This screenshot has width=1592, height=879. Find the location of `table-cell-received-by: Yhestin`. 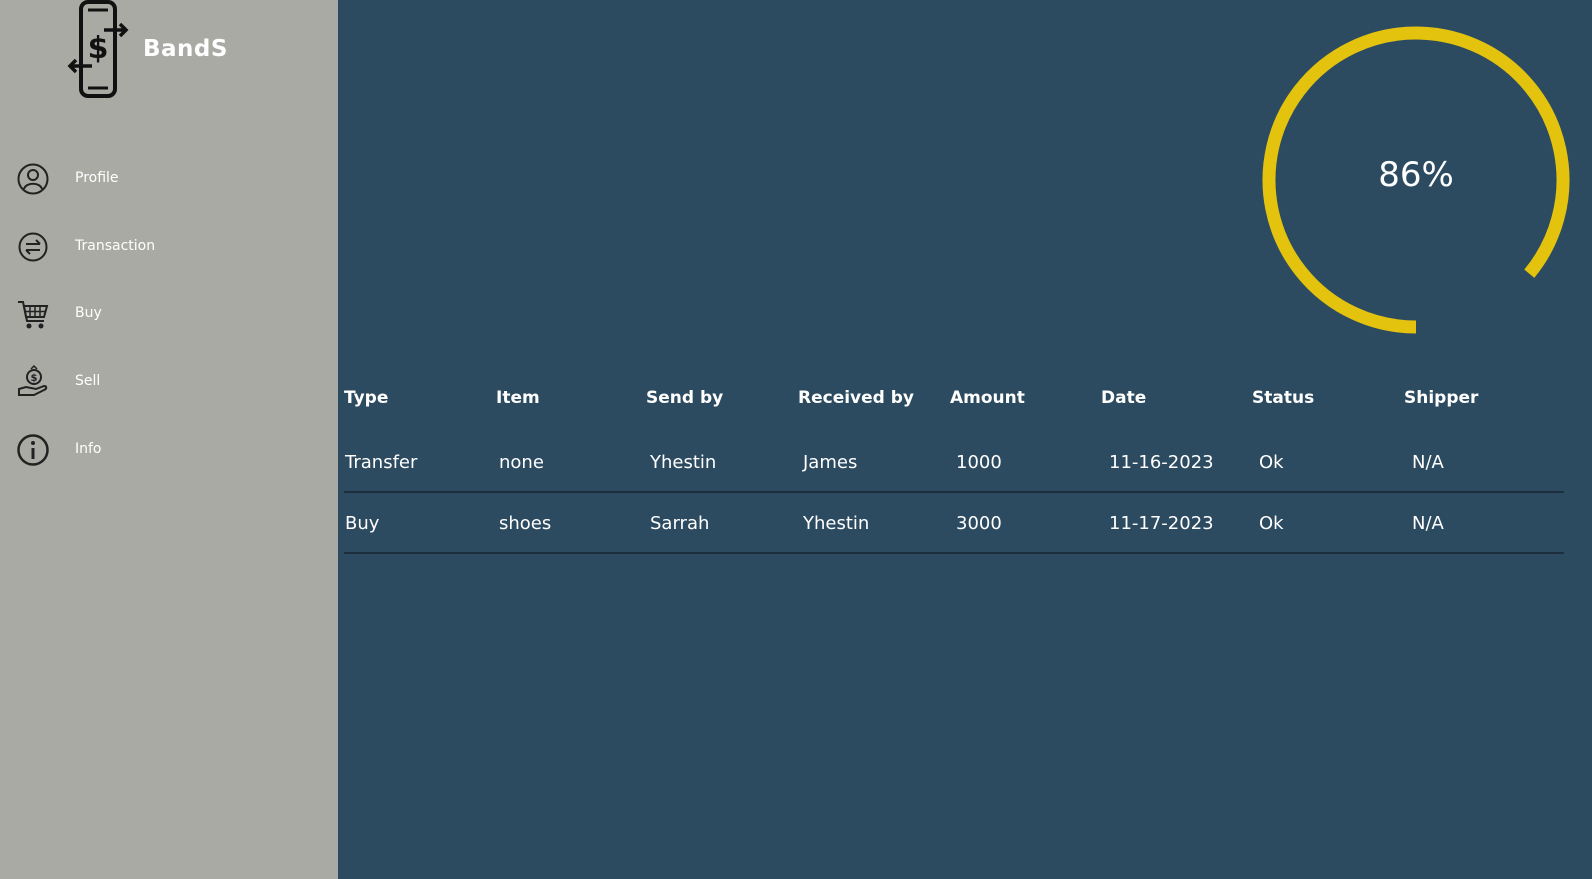

table-cell-received-by: Yhestin is located at coordinates (836, 523).